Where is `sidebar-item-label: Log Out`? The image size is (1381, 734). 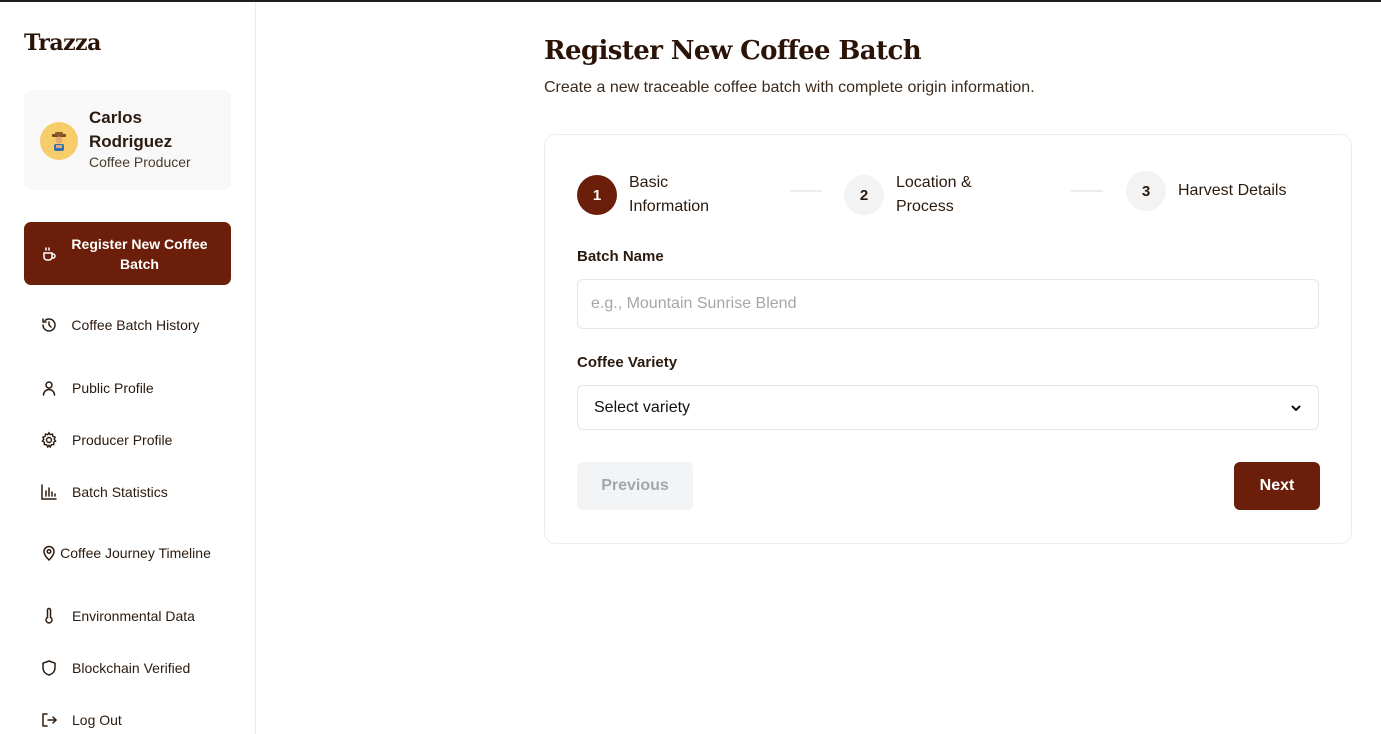
sidebar-item-label: Log Out is located at coordinates (97, 720).